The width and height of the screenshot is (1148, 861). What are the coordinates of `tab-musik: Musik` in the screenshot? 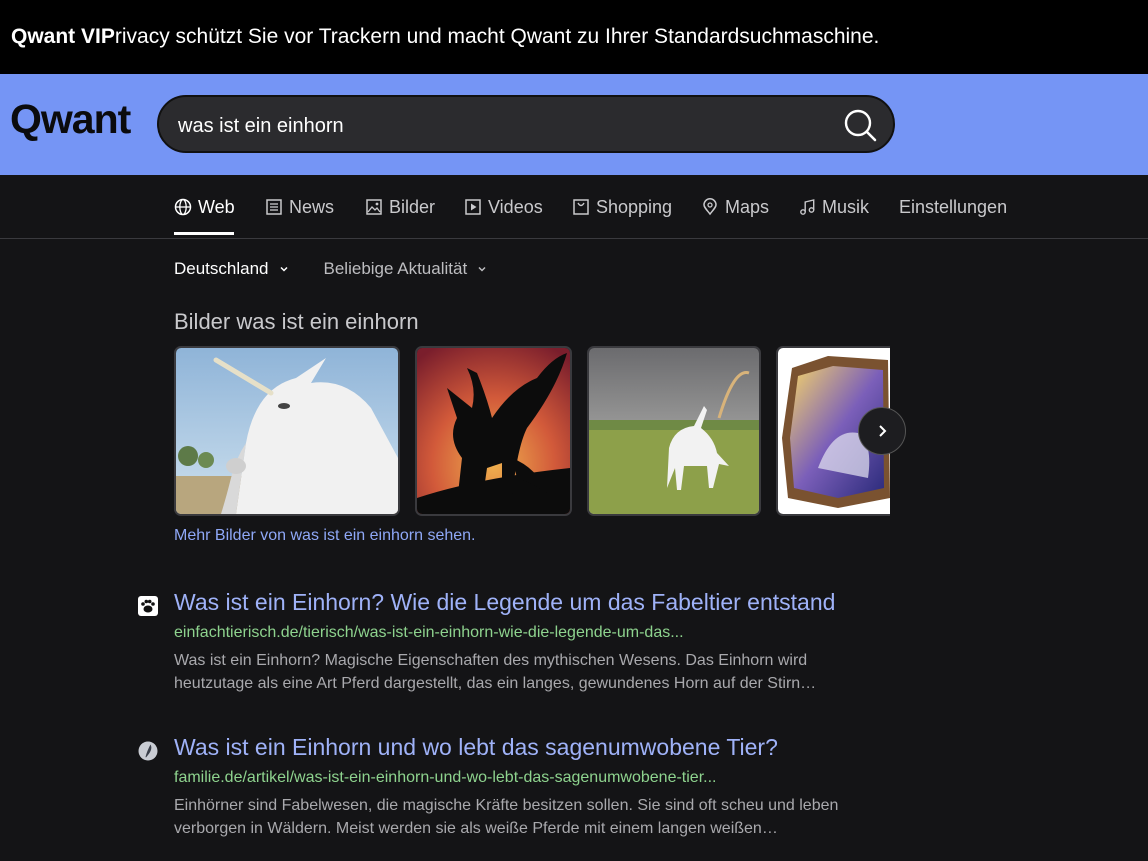 It's located at (833, 207).